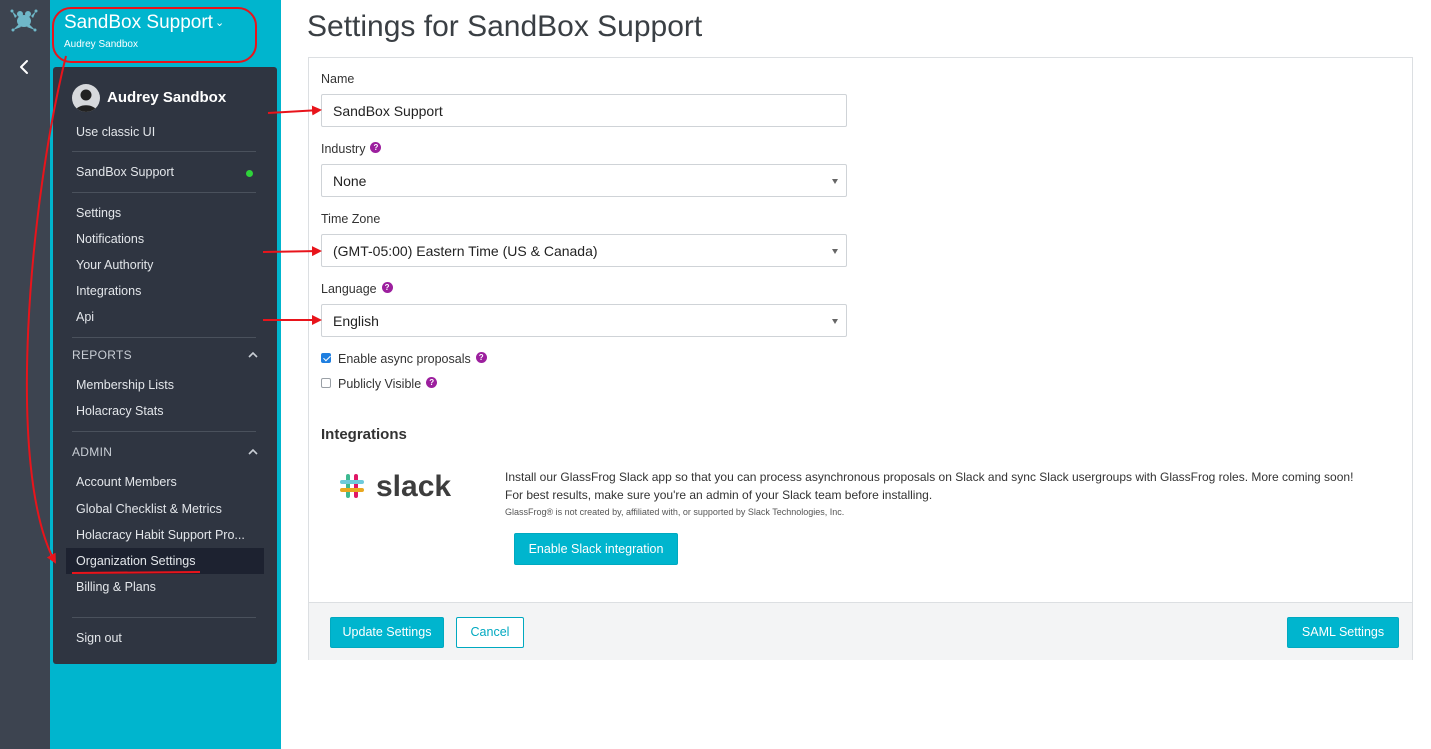  Describe the element at coordinates (101, 44) in the screenshot. I see `org-user-name: Audrey Sandbox` at that location.